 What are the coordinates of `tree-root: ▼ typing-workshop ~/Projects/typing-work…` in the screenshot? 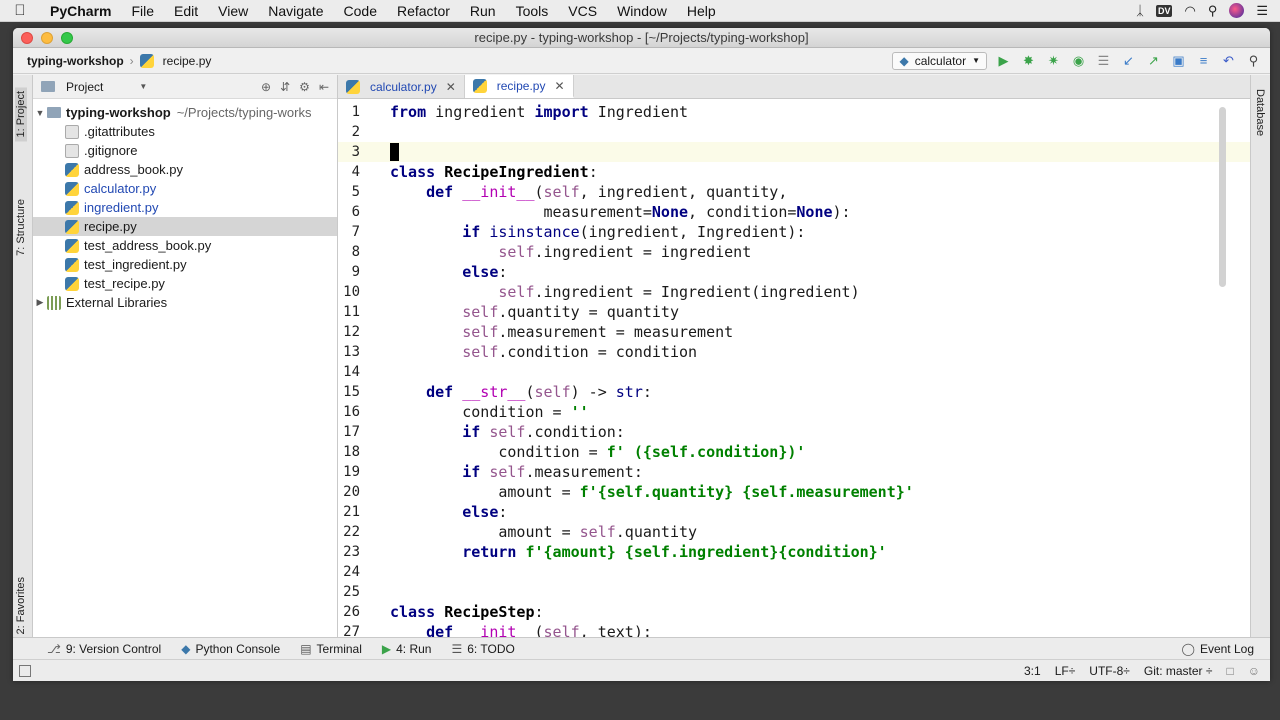 It's located at (185, 112).